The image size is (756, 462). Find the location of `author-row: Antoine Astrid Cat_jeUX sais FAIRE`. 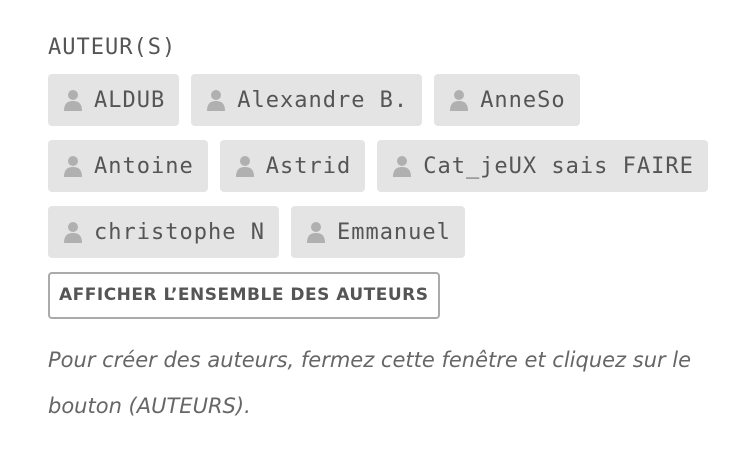

author-row: Antoine Astrid Cat_jeUX sais FAIRE is located at coordinates (383, 166).